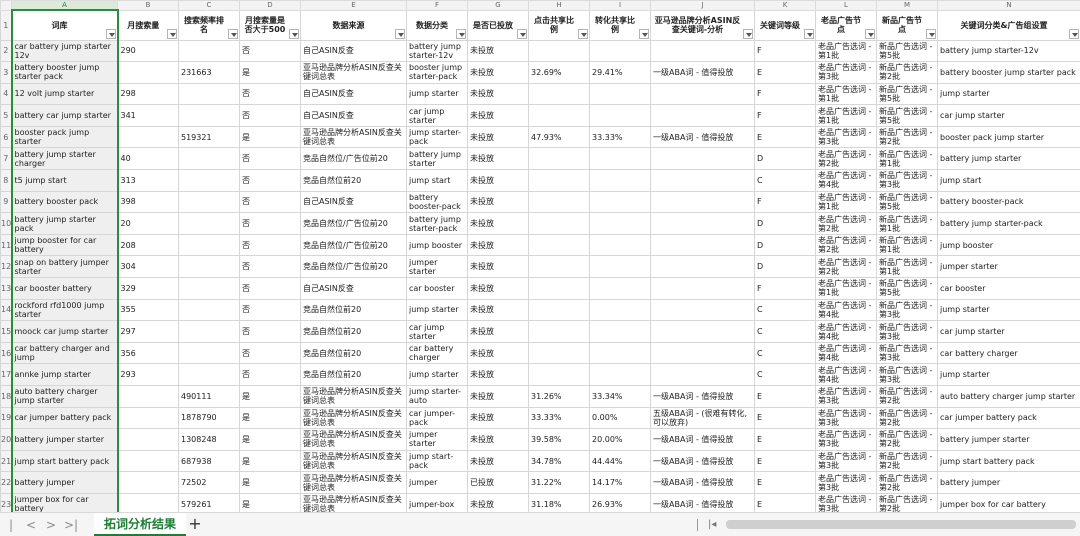 The height and width of the screenshot is (536, 1080). I want to click on row-number: 22, so click(6, 482).